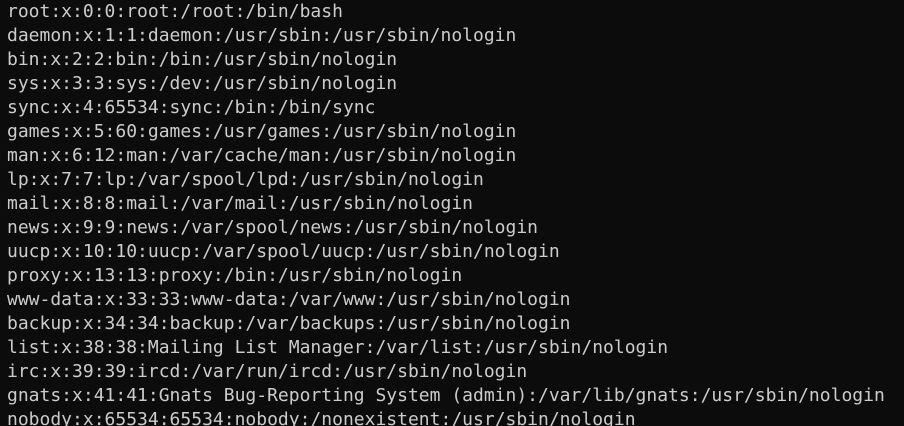  I want to click on terminal-line: bin:x:2:2:bin:/bin:/usr/sbin/nologin, so click(202, 59).